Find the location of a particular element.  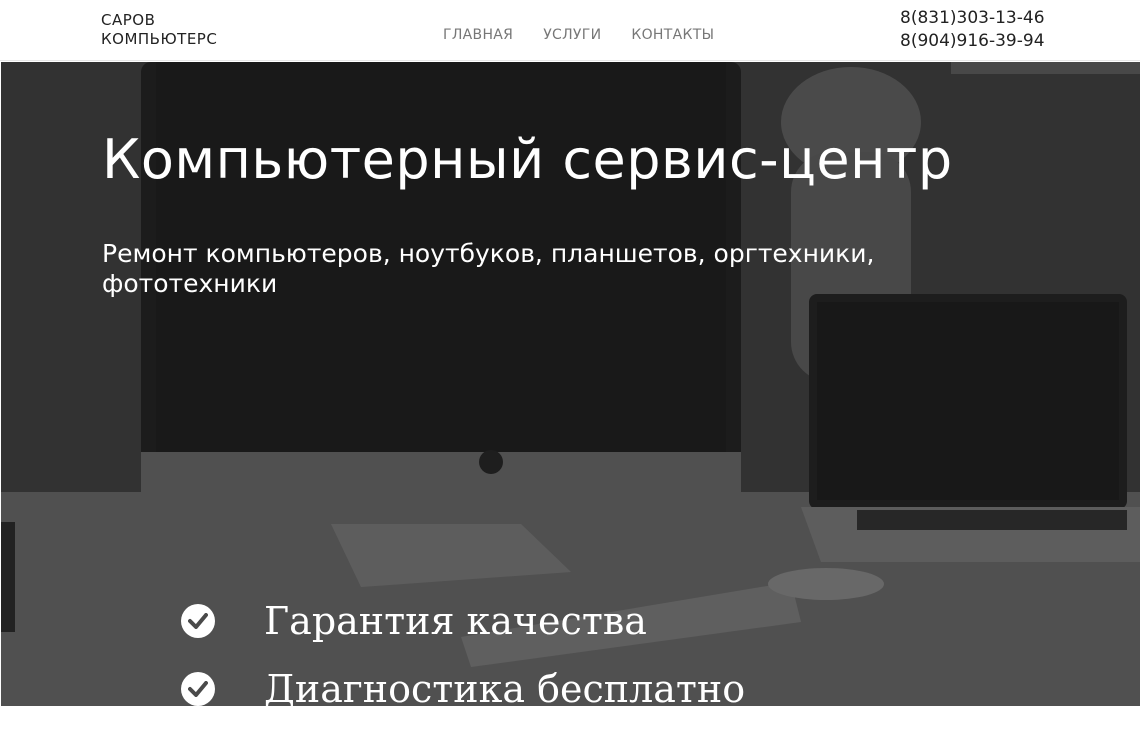

feature-label: Диагностика бесплатно is located at coordinates (505, 686).